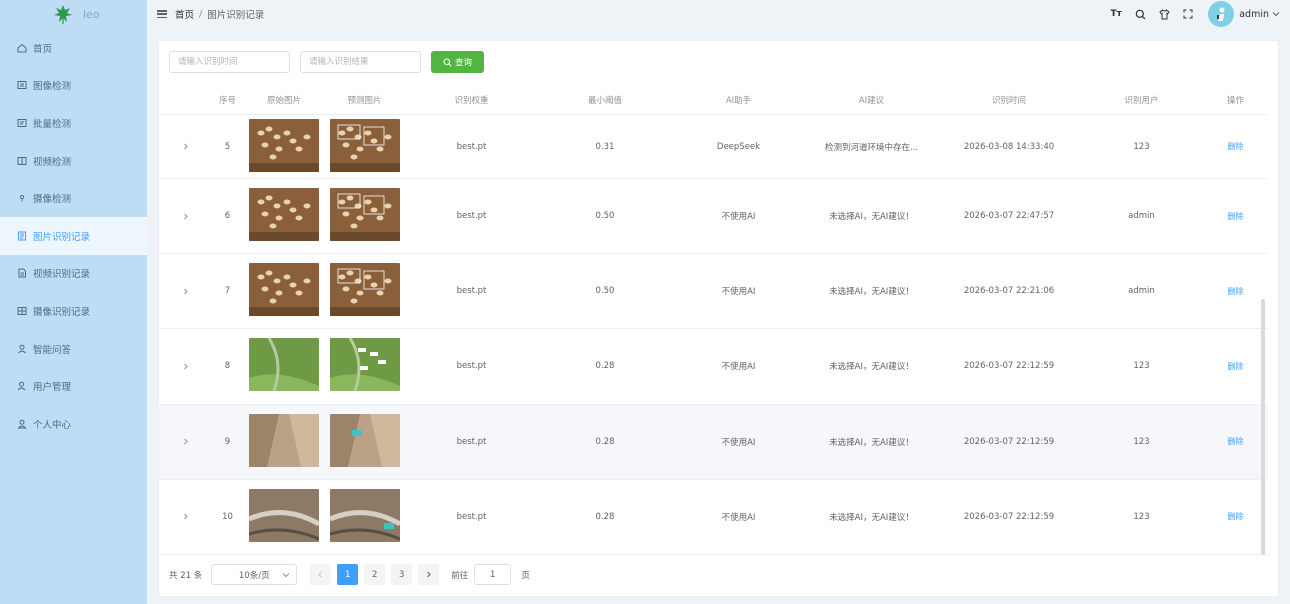 This screenshot has height=604, width=1290. I want to click on video-icon, so click(22, 161).